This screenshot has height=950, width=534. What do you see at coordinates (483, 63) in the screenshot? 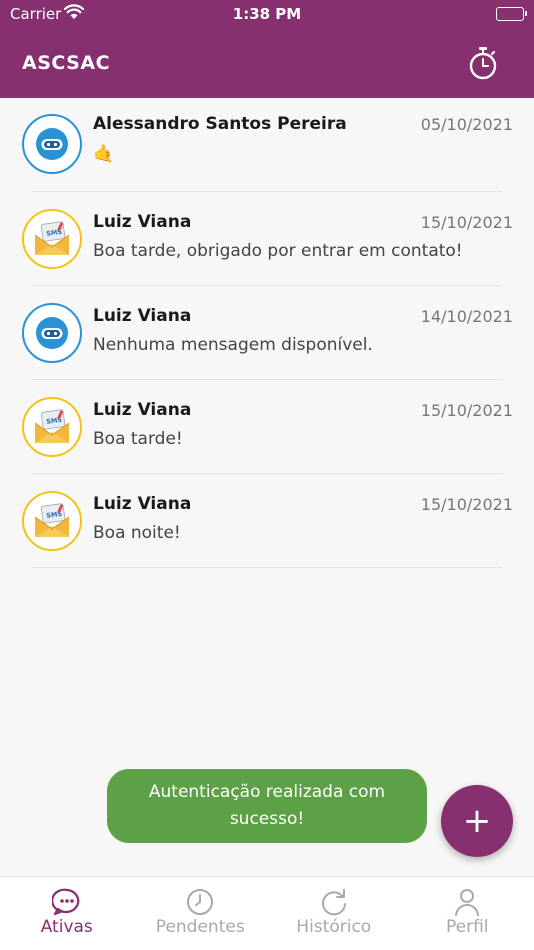
I see `stopwatch-icon` at bounding box center [483, 63].